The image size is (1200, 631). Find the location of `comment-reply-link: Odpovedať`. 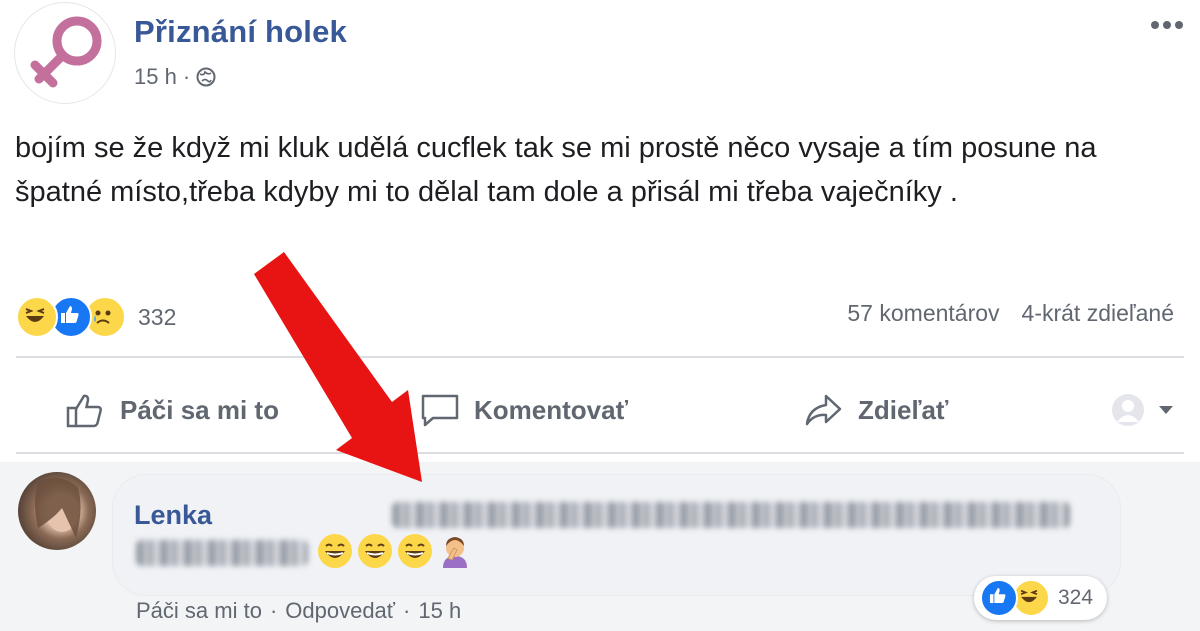

comment-reply-link: Odpovedať is located at coordinates (340, 611).